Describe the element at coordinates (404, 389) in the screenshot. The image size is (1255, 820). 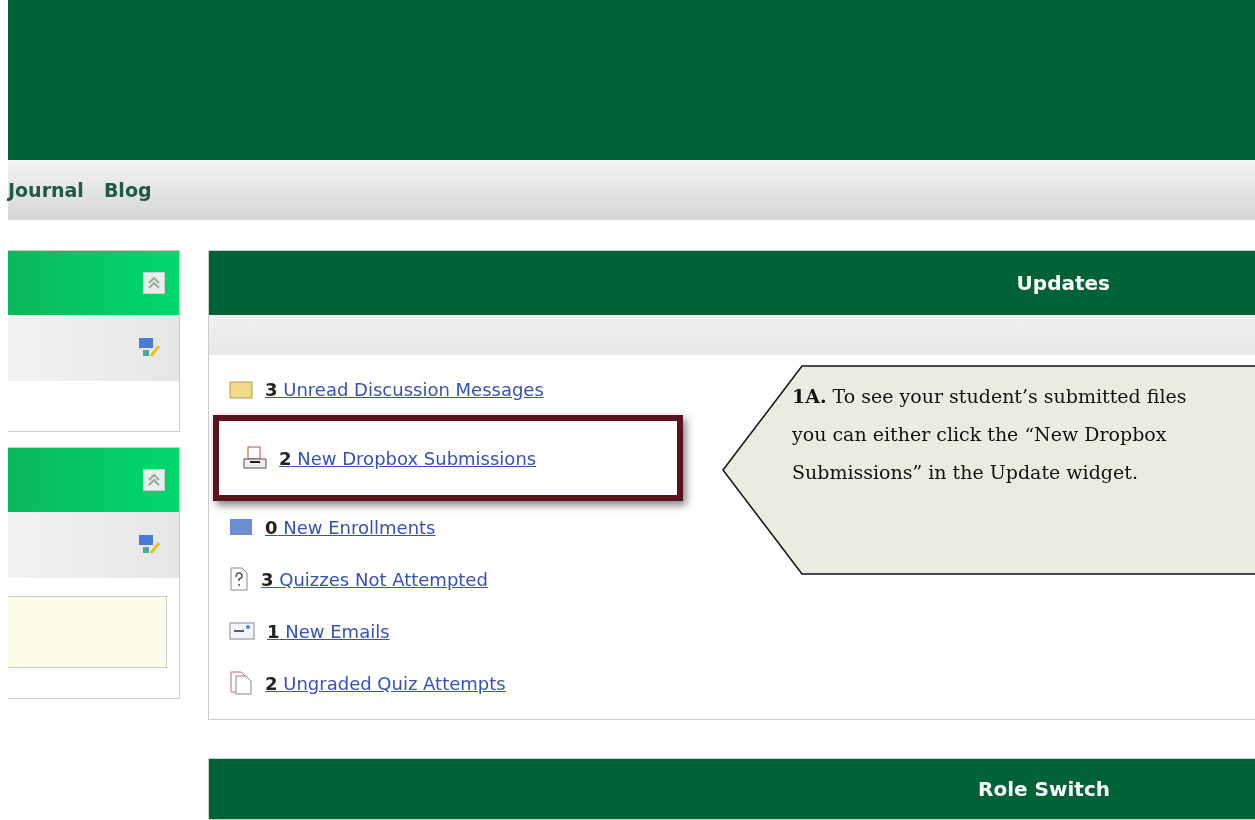
I see `update-link: 3 Unread Discussion Messages` at that location.